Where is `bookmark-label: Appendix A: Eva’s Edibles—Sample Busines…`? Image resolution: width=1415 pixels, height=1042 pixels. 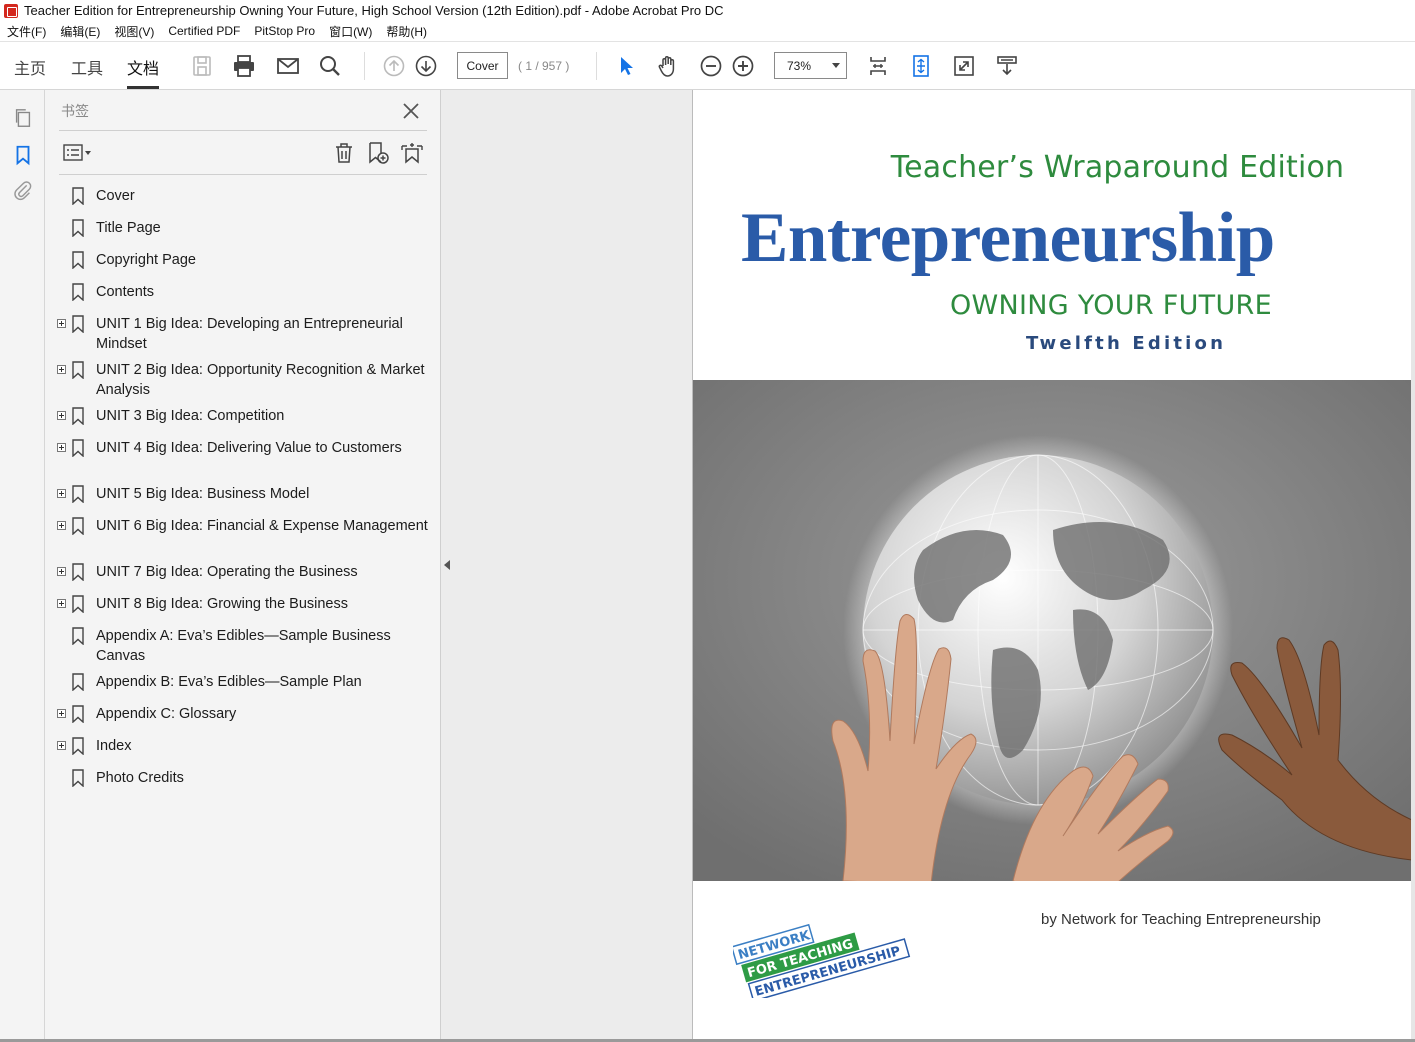
bookmark-label: Appendix A: Eva’s Edibles—Sample Busines… is located at coordinates (243, 646).